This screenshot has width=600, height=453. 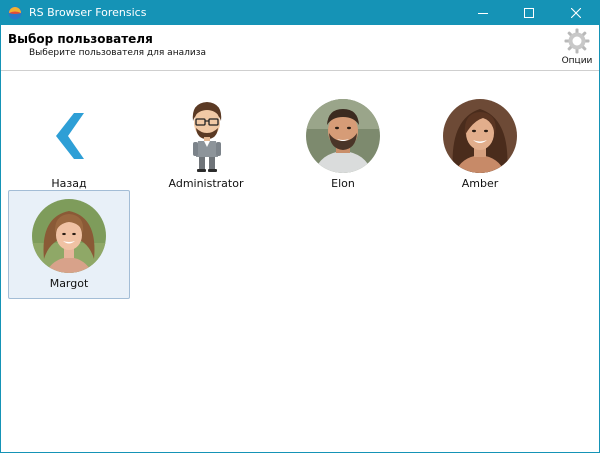 I want to click on maximize-button, so click(x=529, y=13).